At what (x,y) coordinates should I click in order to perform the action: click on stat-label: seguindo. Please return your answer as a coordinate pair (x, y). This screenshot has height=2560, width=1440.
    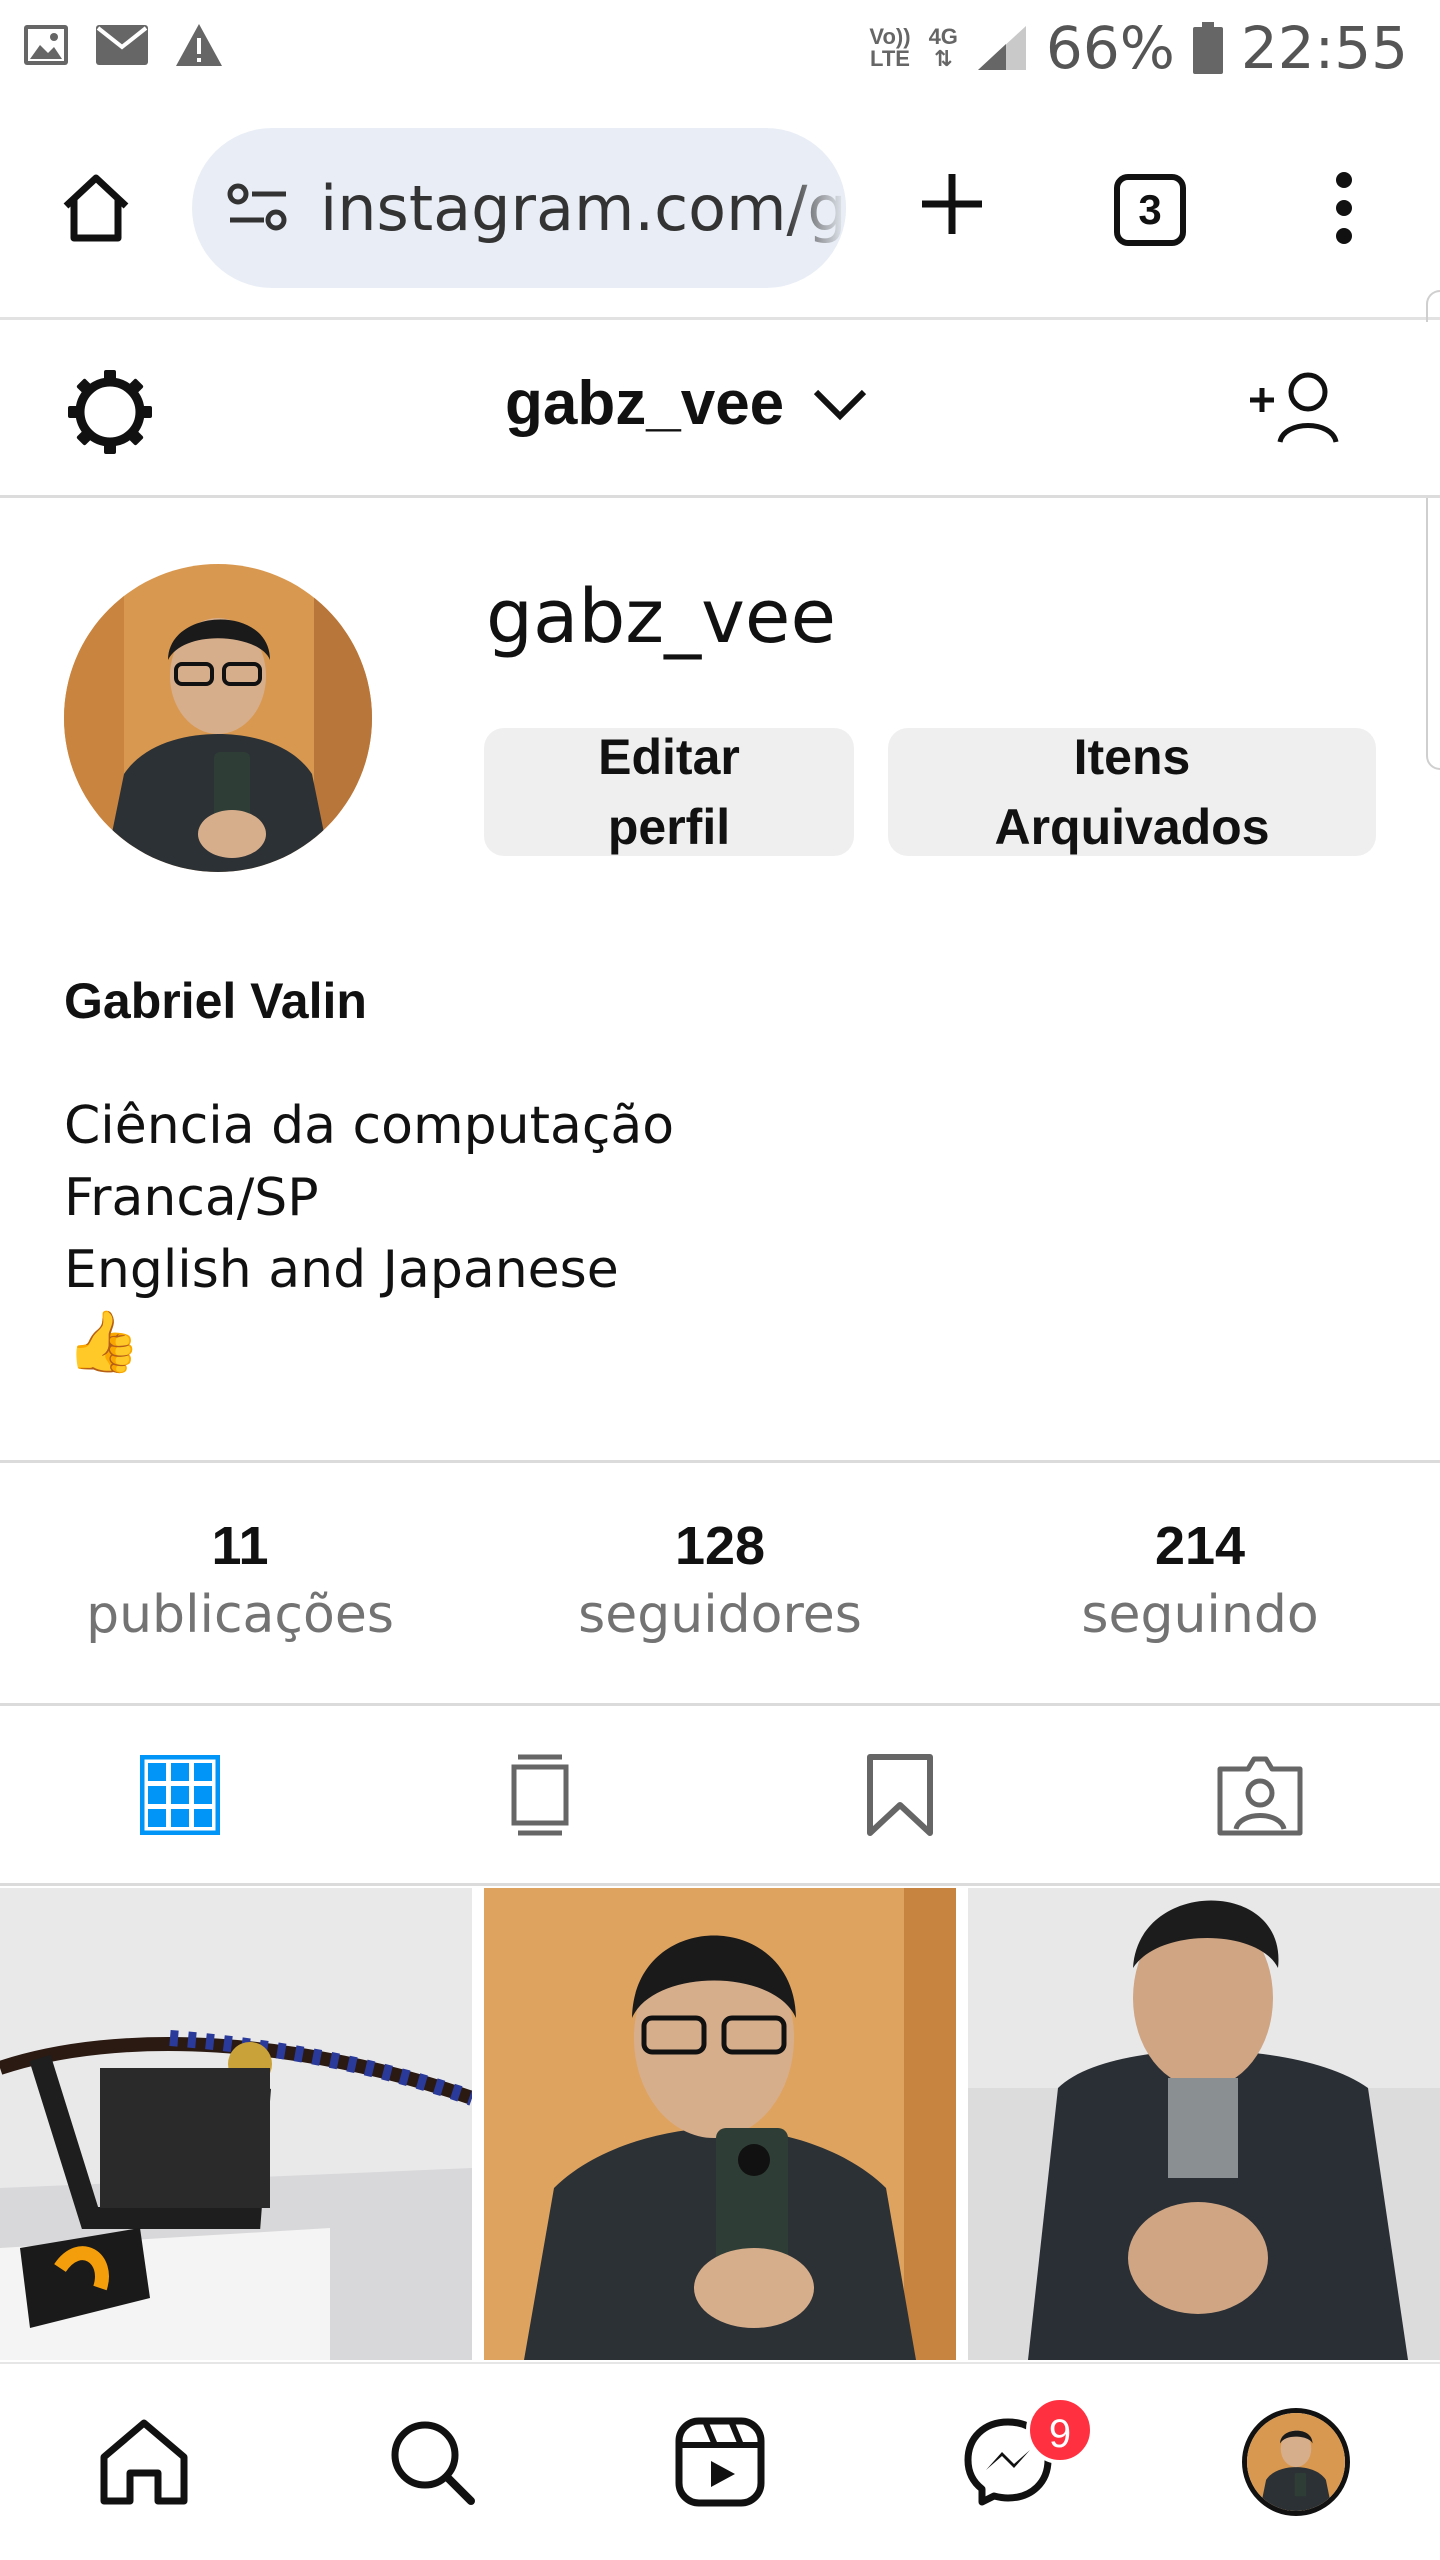
    Looking at the image, I should click on (1200, 1615).